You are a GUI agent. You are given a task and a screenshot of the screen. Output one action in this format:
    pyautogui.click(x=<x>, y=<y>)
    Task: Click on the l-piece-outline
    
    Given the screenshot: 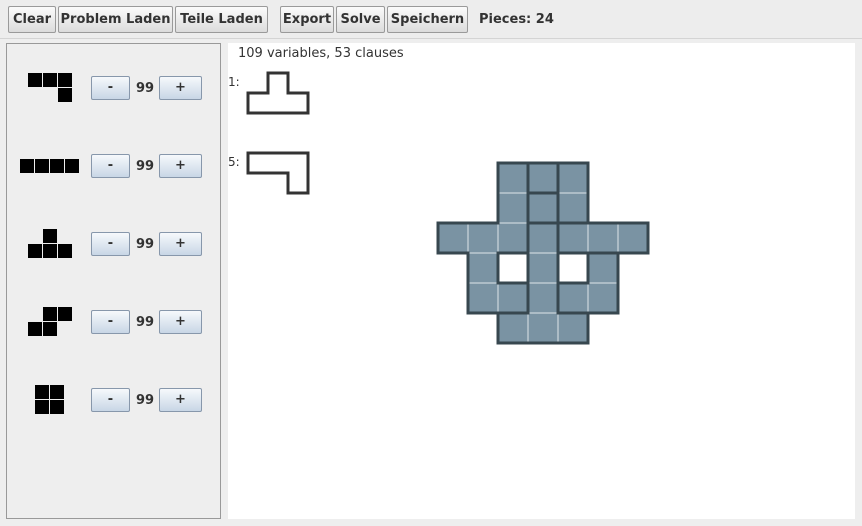 What is the action you would take?
    pyautogui.click(x=278, y=173)
    